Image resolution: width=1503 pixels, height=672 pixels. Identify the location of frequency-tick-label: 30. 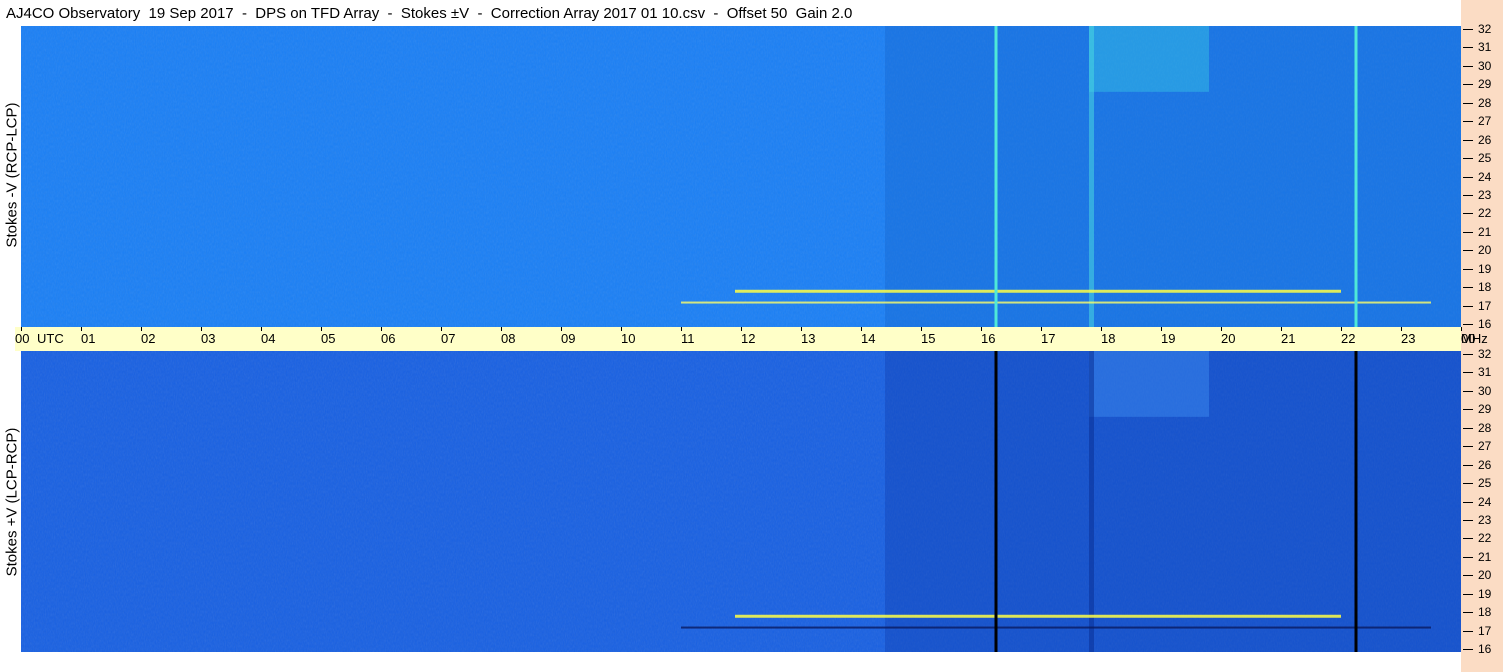
(1485, 390).